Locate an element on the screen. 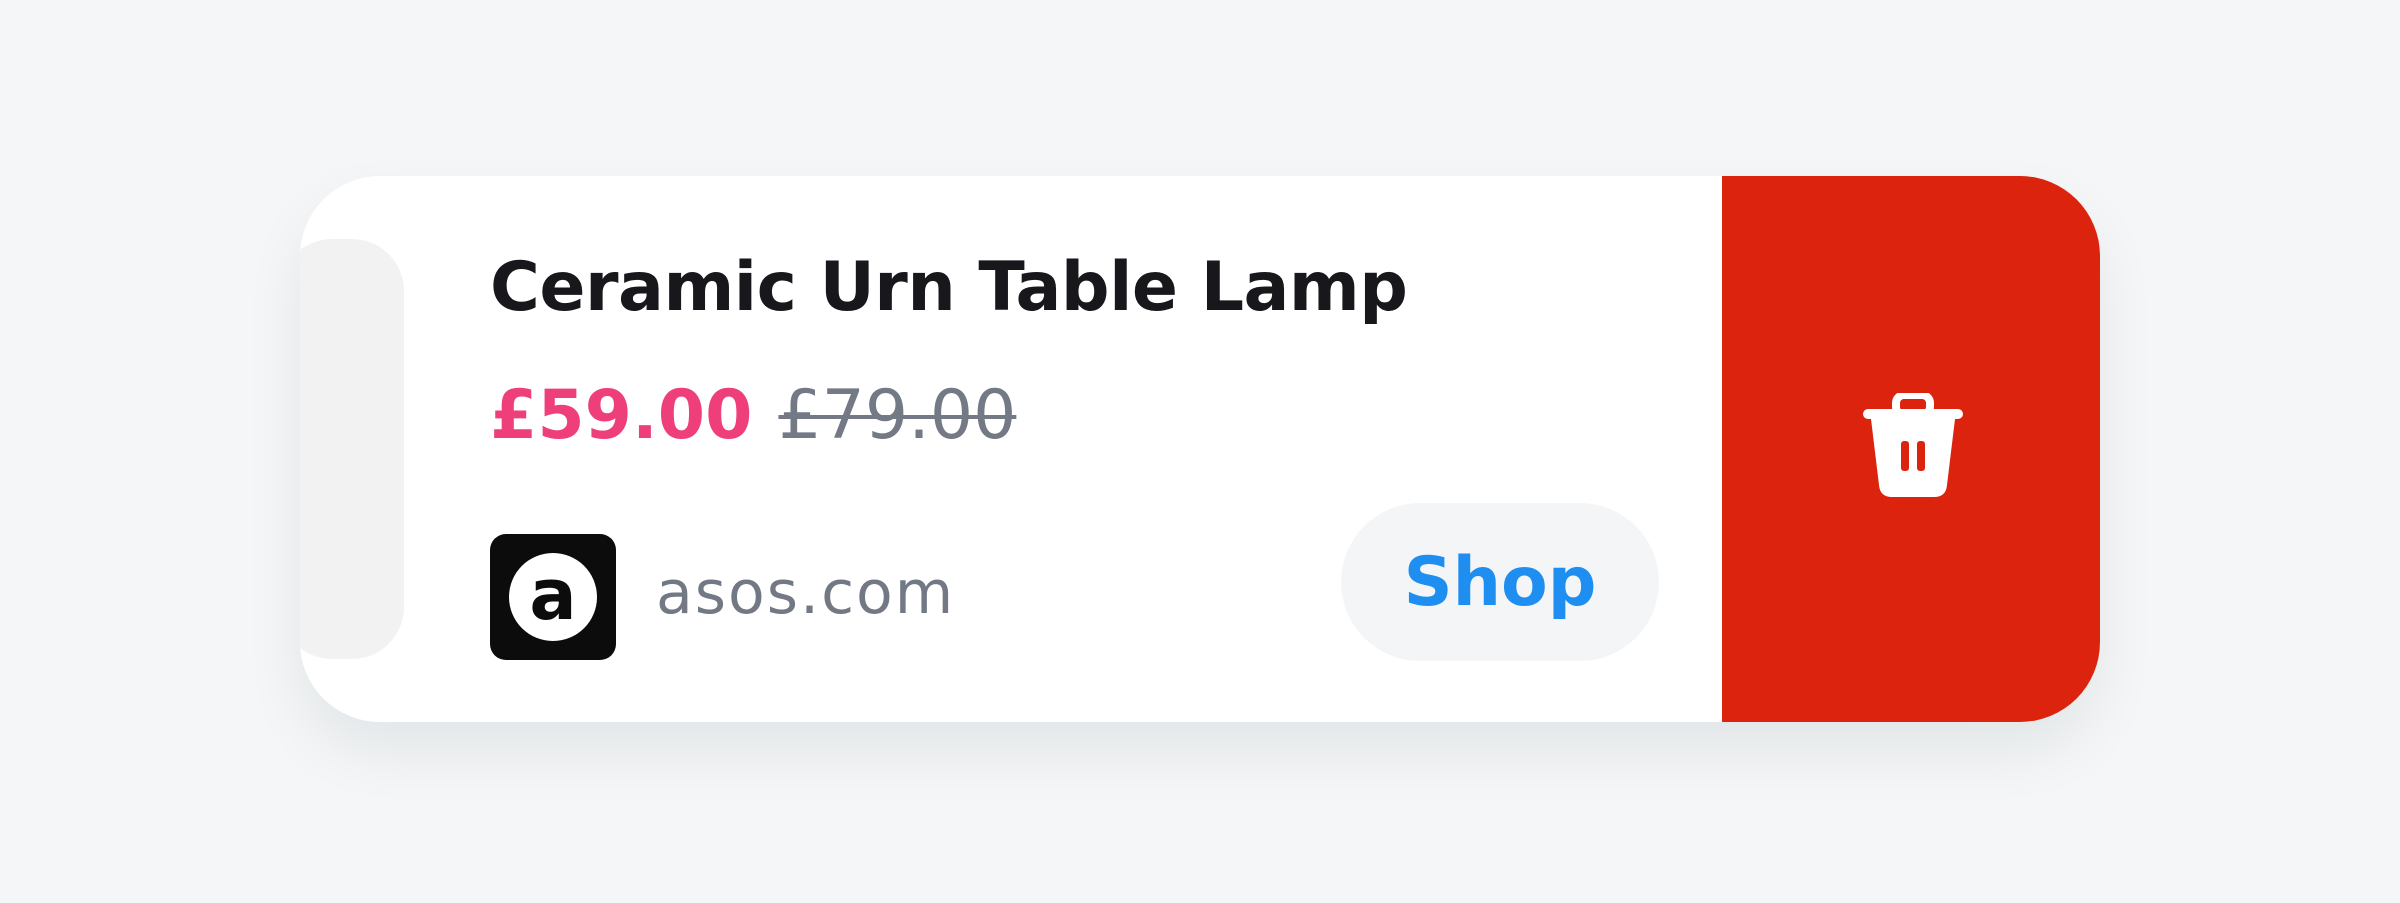  store-logo: a is located at coordinates (553, 597).